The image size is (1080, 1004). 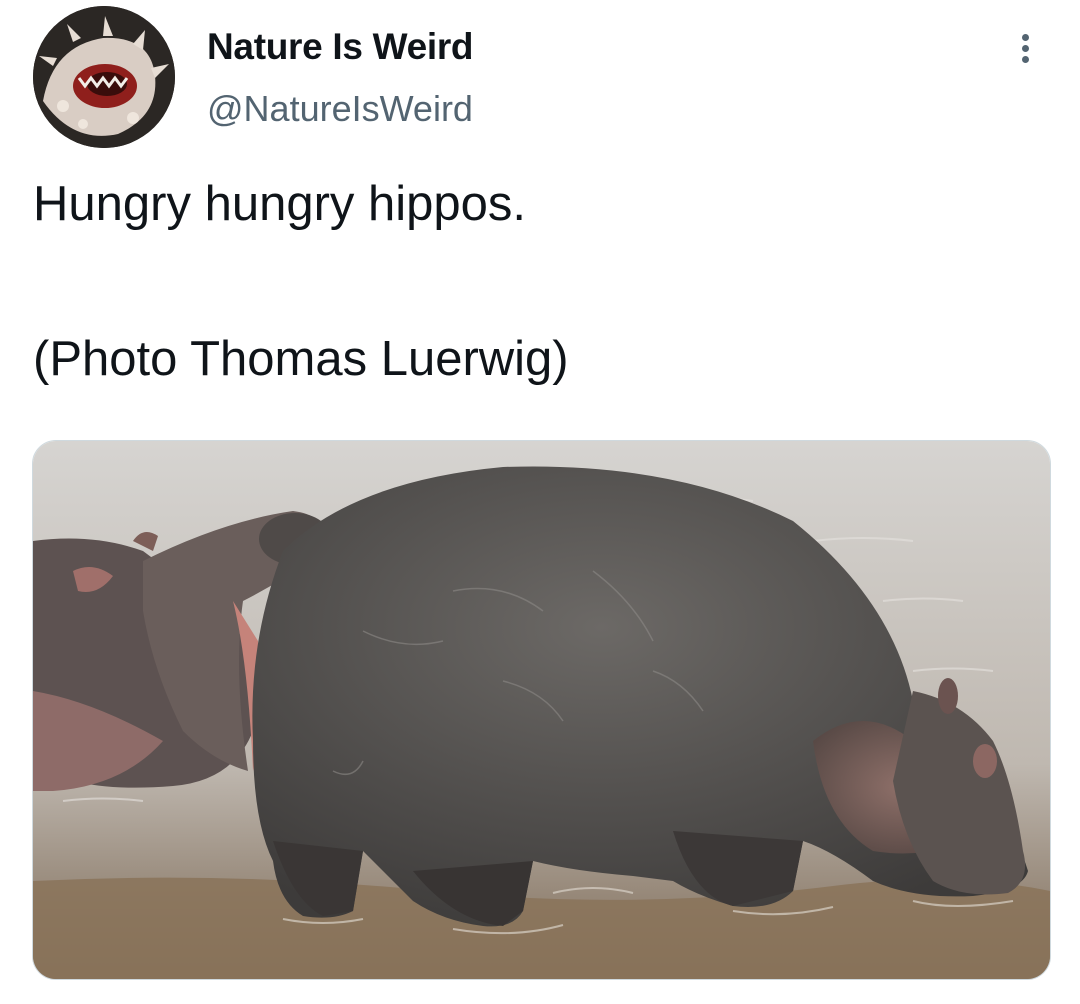 What do you see at coordinates (340, 47) in the screenshot?
I see `author-name: Nature Is Weird` at bounding box center [340, 47].